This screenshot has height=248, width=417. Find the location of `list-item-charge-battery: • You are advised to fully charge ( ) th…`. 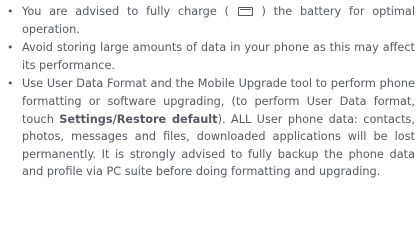

list-item-charge-battery: • You are advised to fully charge ( ) th… is located at coordinates (211, 20).